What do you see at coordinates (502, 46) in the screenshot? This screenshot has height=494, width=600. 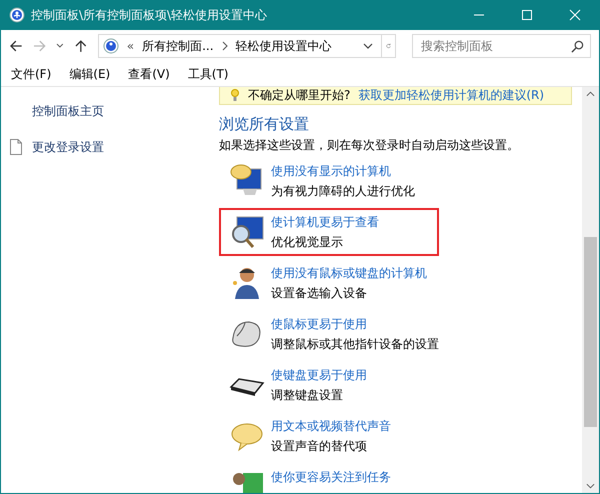 I see `search-field: 搜索控制面板` at bounding box center [502, 46].